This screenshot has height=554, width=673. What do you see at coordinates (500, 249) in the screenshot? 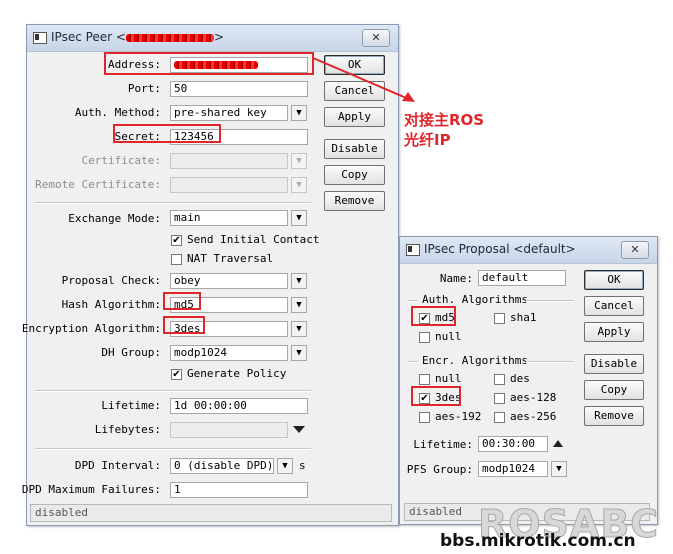
I see `proposal-window-title: IPsec Proposal <default>` at bounding box center [500, 249].